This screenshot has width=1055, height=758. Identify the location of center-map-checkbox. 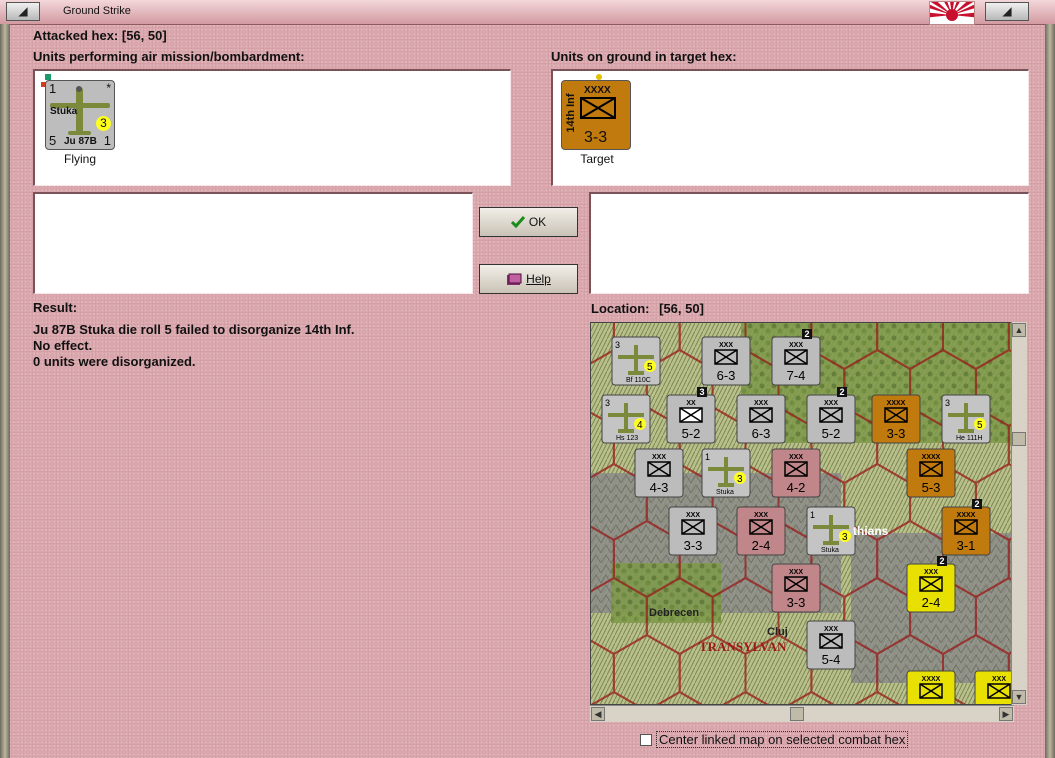
(646, 739).